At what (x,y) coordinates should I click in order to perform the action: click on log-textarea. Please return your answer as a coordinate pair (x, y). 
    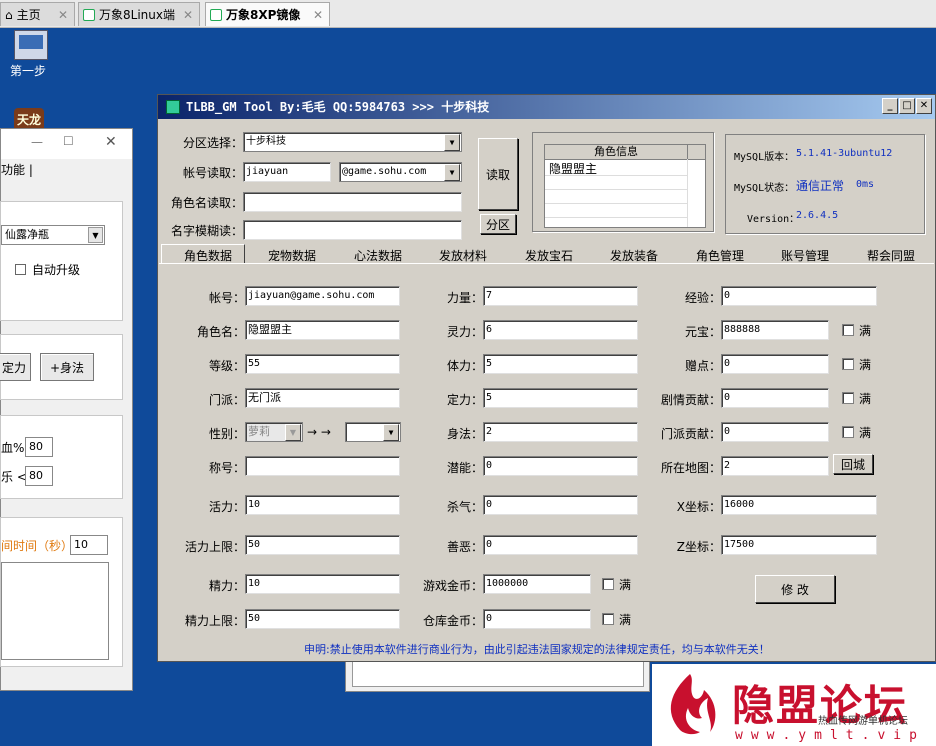
    Looking at the image, I should click on (55, 611).